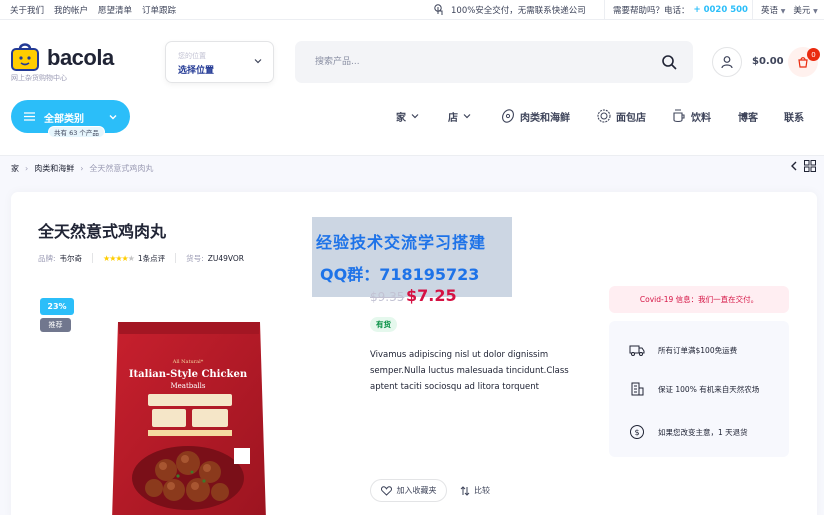 This screenshot has width=824, height=515. I want to click on breadcrumb: 家 › 肉类和海鲜 › 全天然意式鸡肉丸, so click(82, 168).